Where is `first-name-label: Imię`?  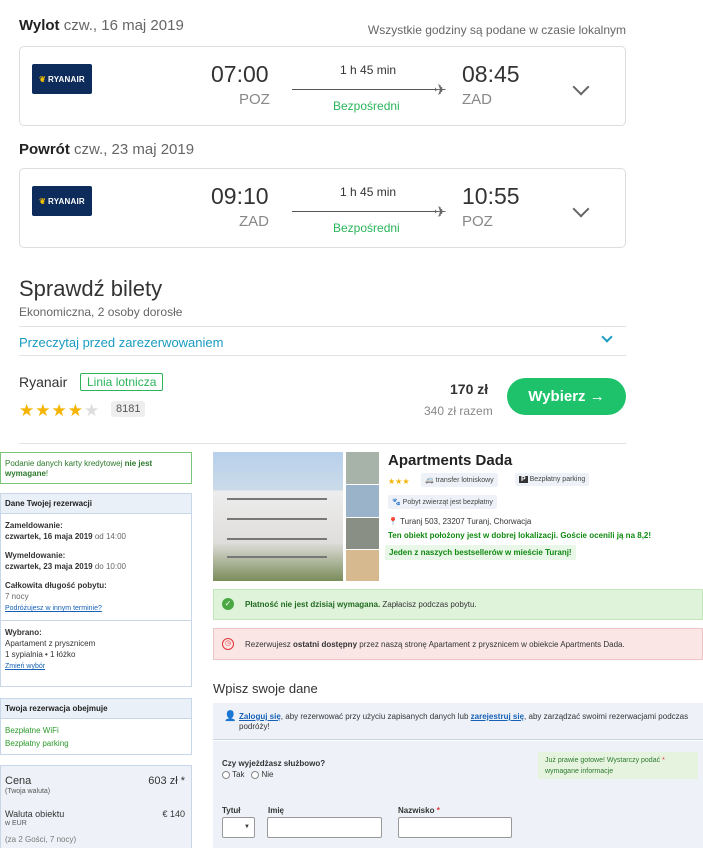 first-name-label: Imię is located at coordinates (276, 810).